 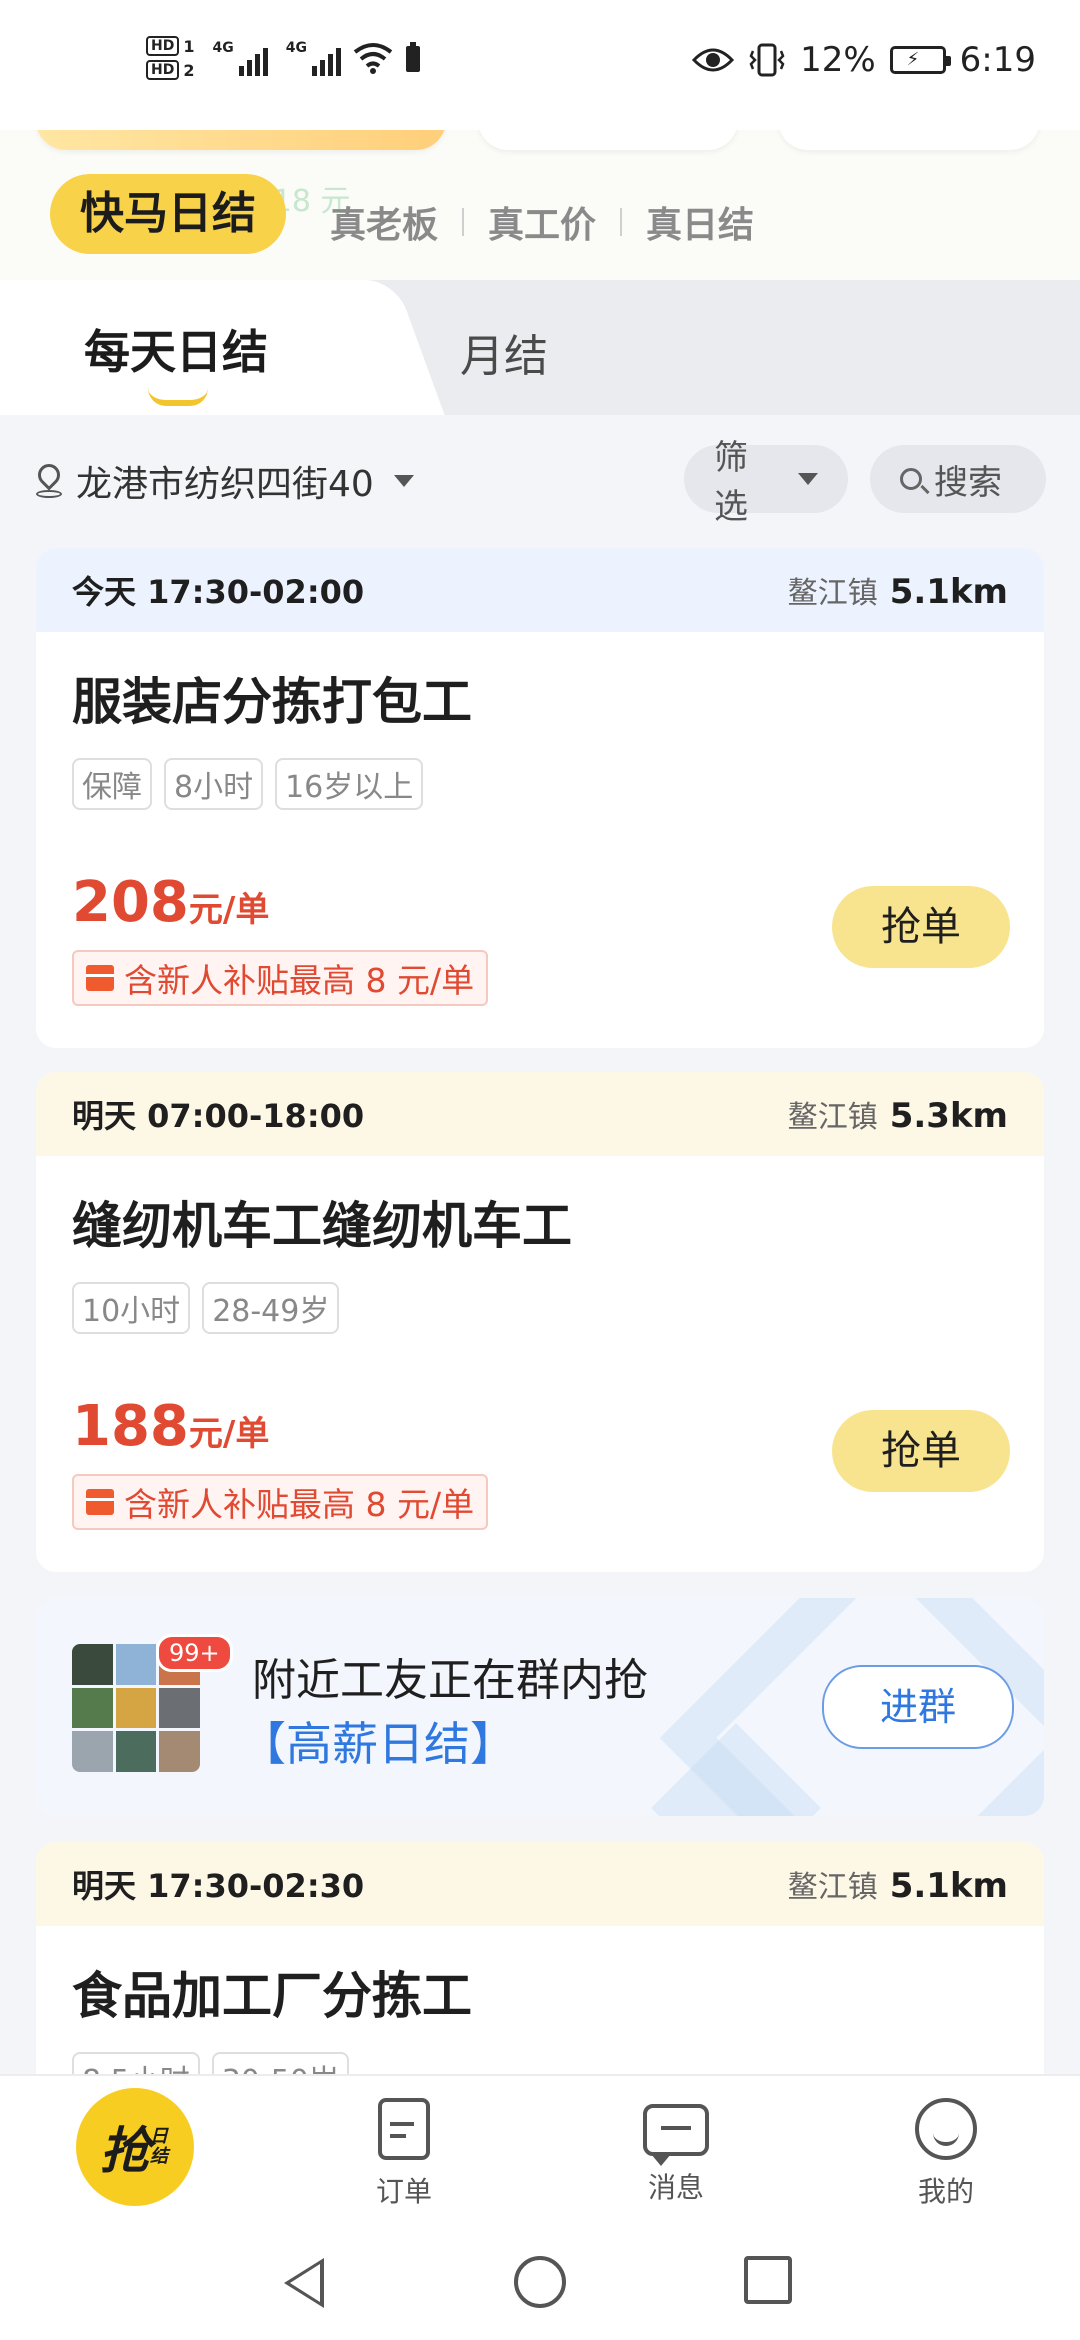 What do you see at coordinates (540, 480) in the screenshot?
I see `location-filter-bar: 龙港市纺织四街40 筛选 搜索` at bounding box center [540, 480].